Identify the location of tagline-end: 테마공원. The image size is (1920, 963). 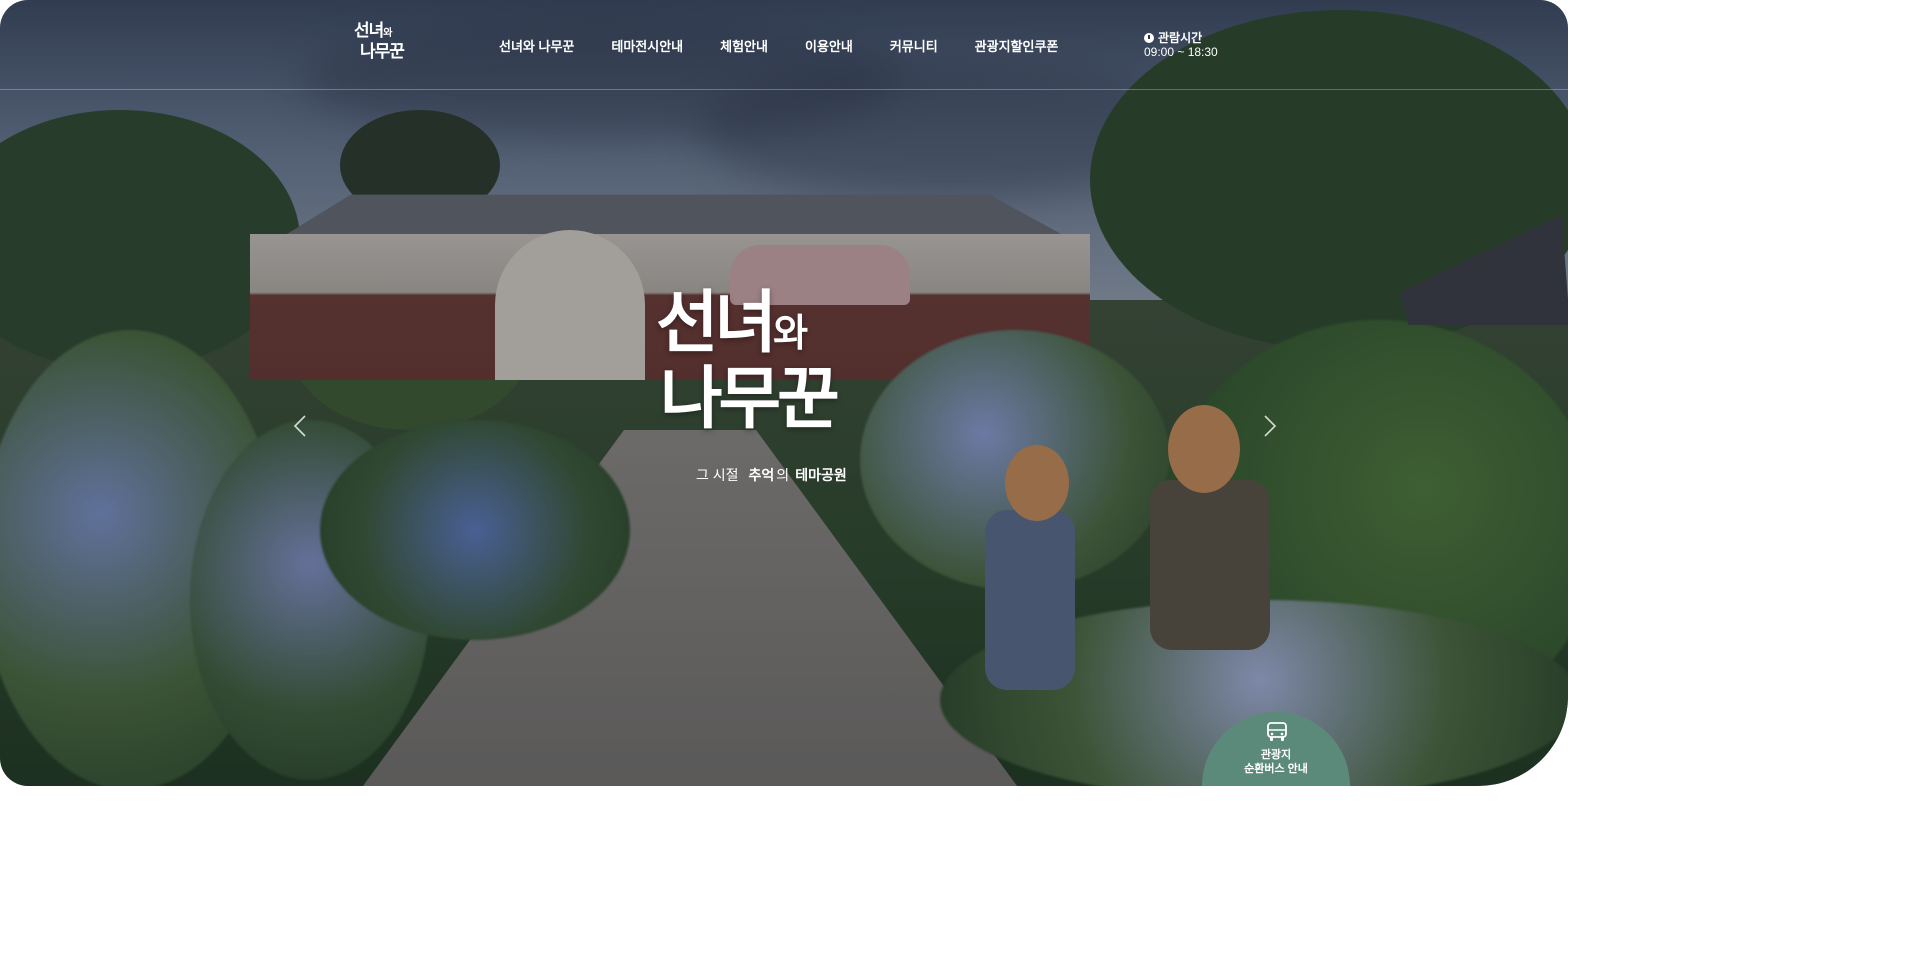
(821, 475).